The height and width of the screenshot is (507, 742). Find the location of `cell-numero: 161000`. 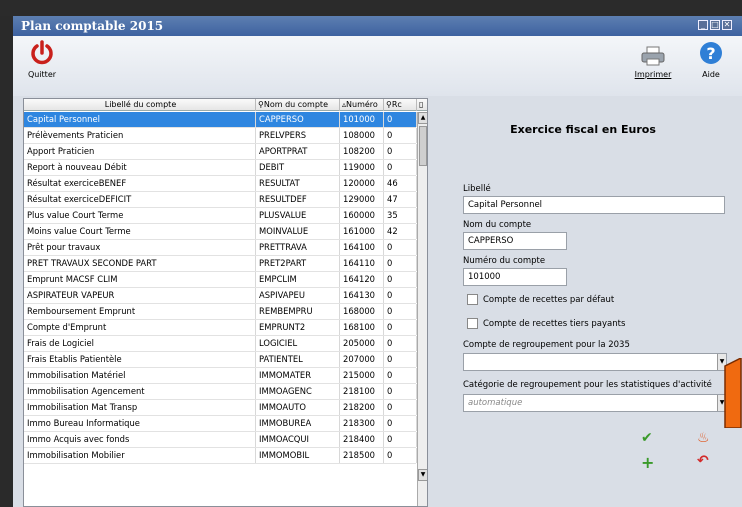

cell-numero: 161000 is located at coordinates (362, 231).